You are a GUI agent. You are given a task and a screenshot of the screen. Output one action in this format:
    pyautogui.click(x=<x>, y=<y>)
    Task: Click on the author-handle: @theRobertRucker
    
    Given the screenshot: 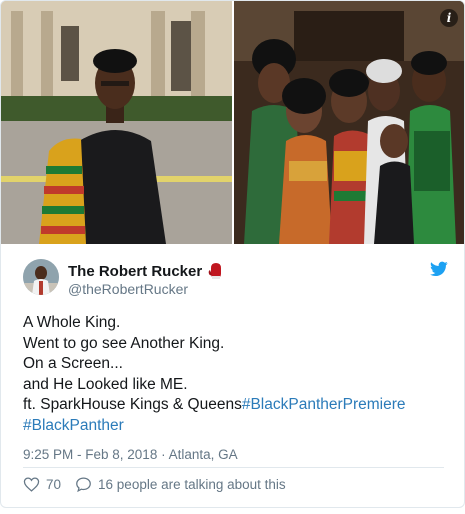 What is the action you would take?
    pyautogui.click(x=128, y=289)
    